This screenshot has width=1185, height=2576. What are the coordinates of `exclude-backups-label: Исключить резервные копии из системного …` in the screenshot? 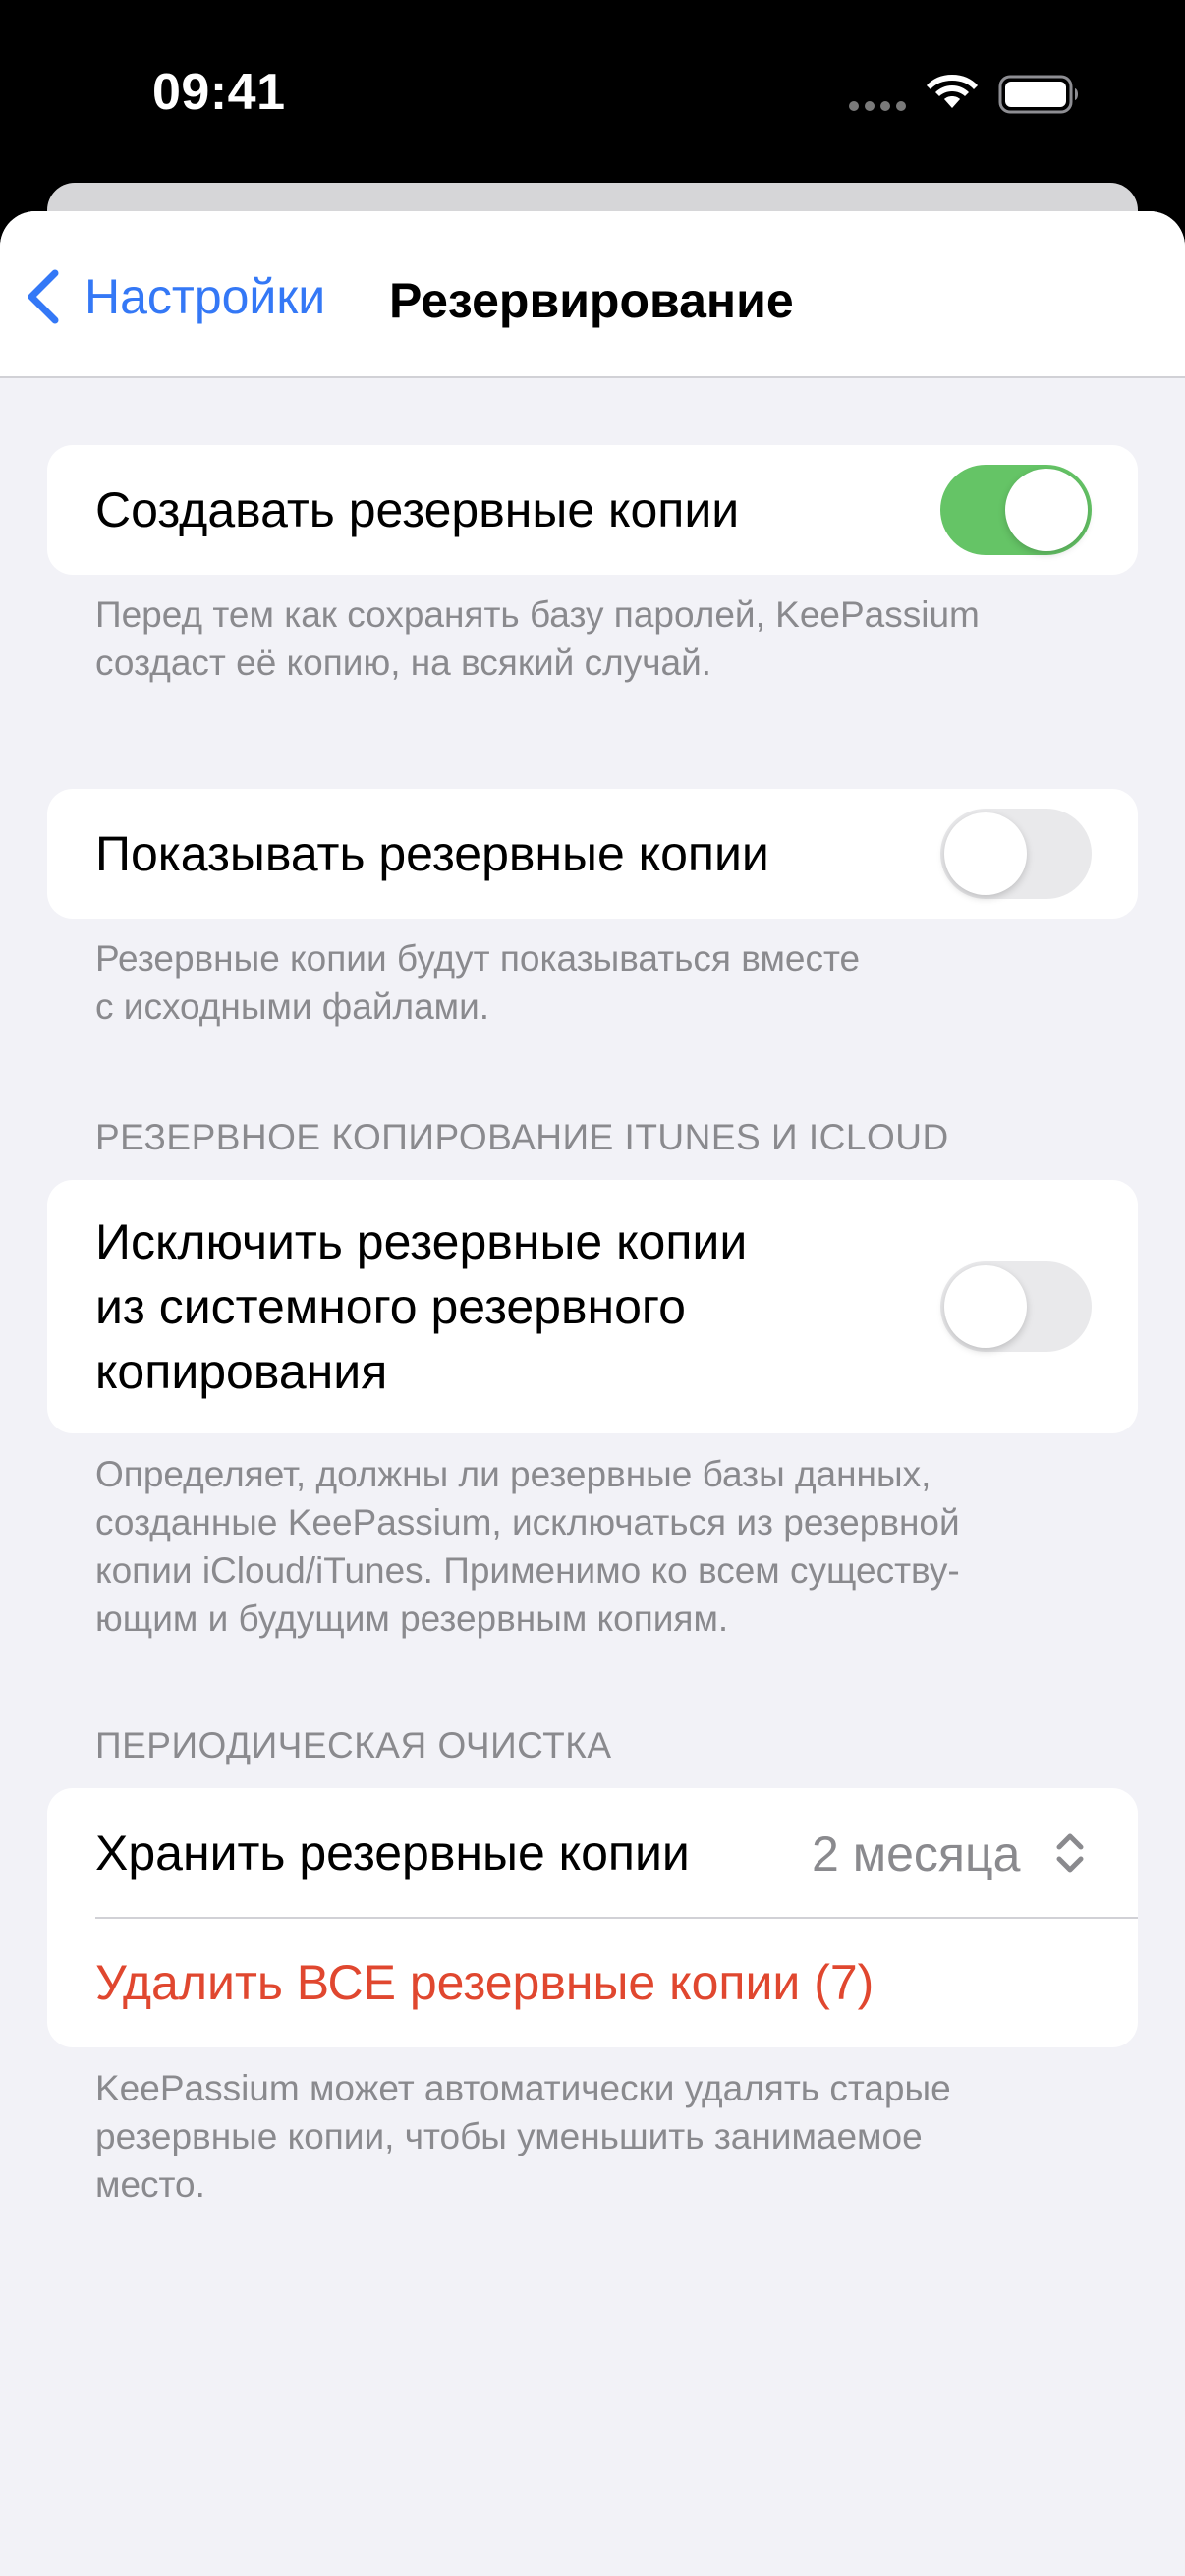 It's located at (422, 1306).